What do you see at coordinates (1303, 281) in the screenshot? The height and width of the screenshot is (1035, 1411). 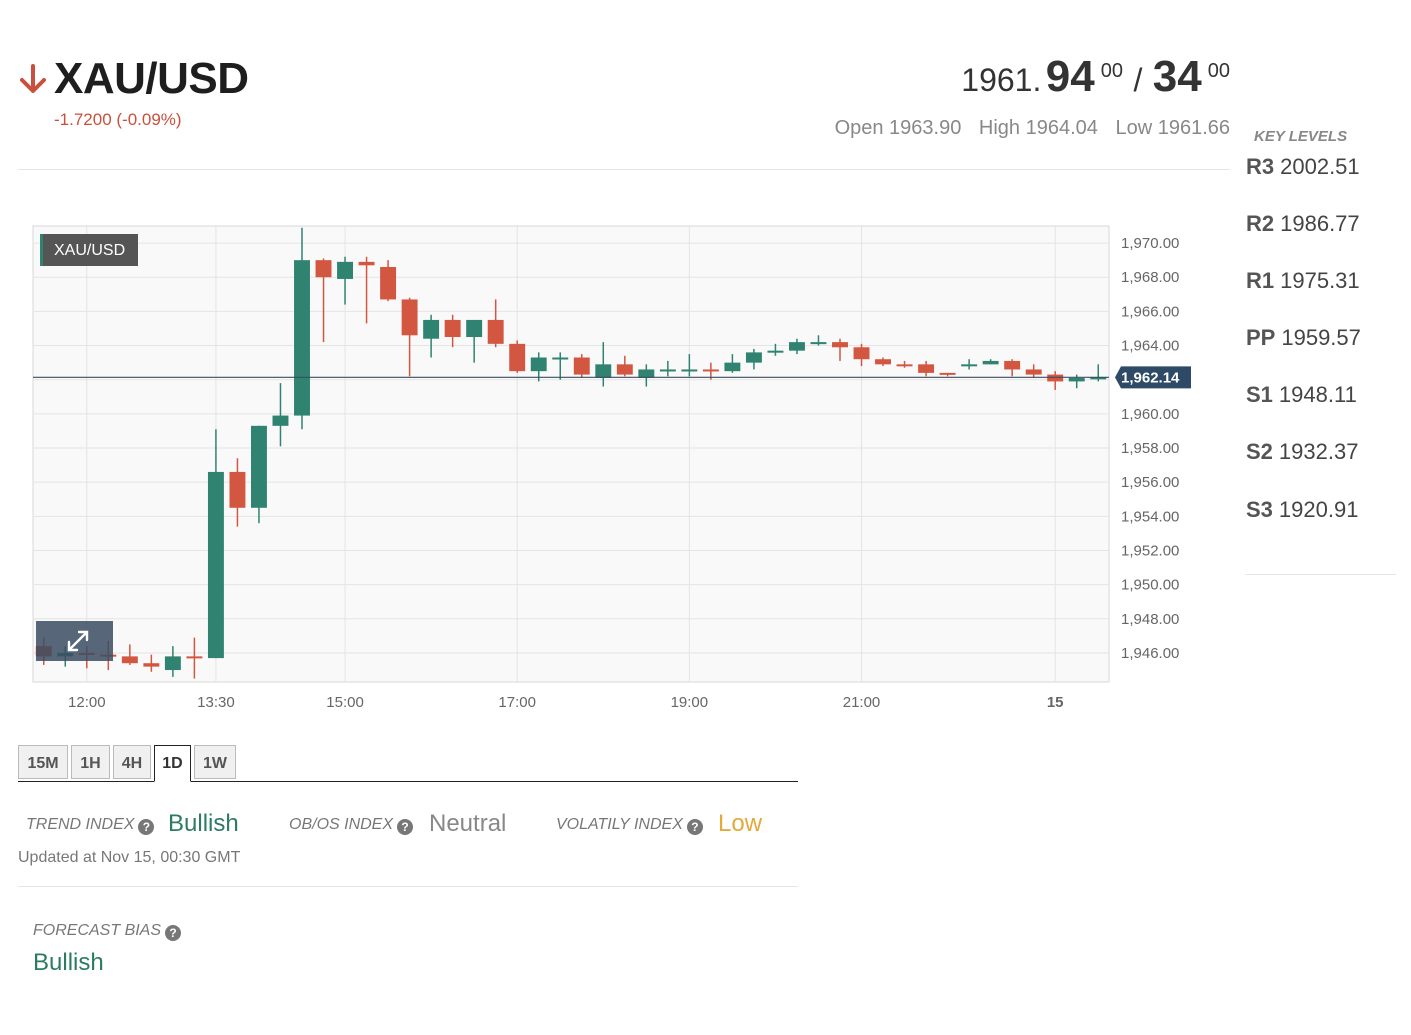 I see `key-level-r1: R1 1975.31` at bounding box center [1303, 281].